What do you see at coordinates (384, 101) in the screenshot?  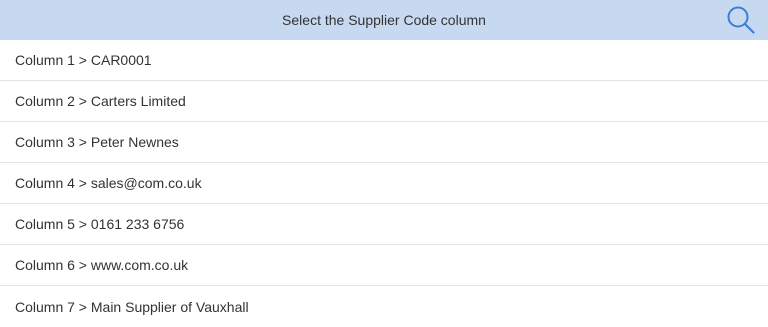 I see `list-item-column-2: Column 2 > Carters Limited` at bounding box center [384, 101].